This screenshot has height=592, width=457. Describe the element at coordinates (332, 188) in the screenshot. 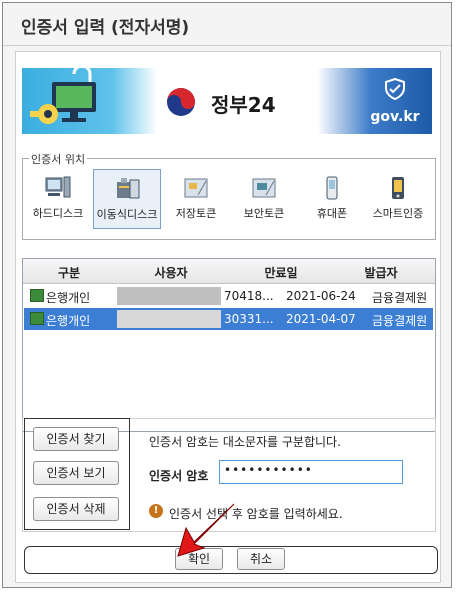

I see `mobile-phone-icon` at that location.